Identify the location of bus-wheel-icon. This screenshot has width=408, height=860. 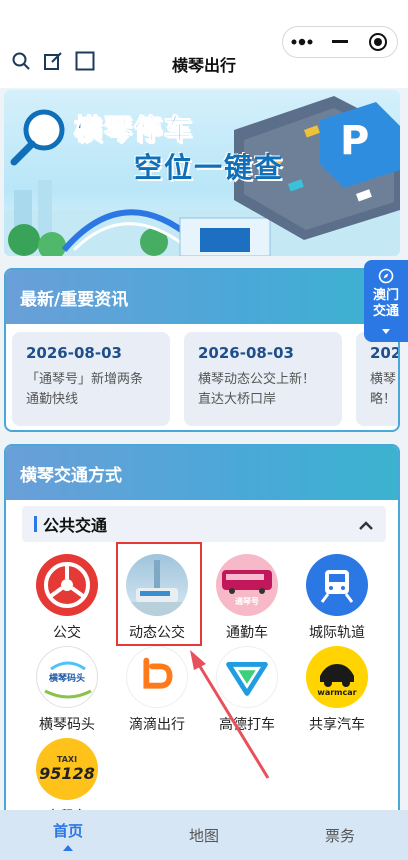
(67, 585).